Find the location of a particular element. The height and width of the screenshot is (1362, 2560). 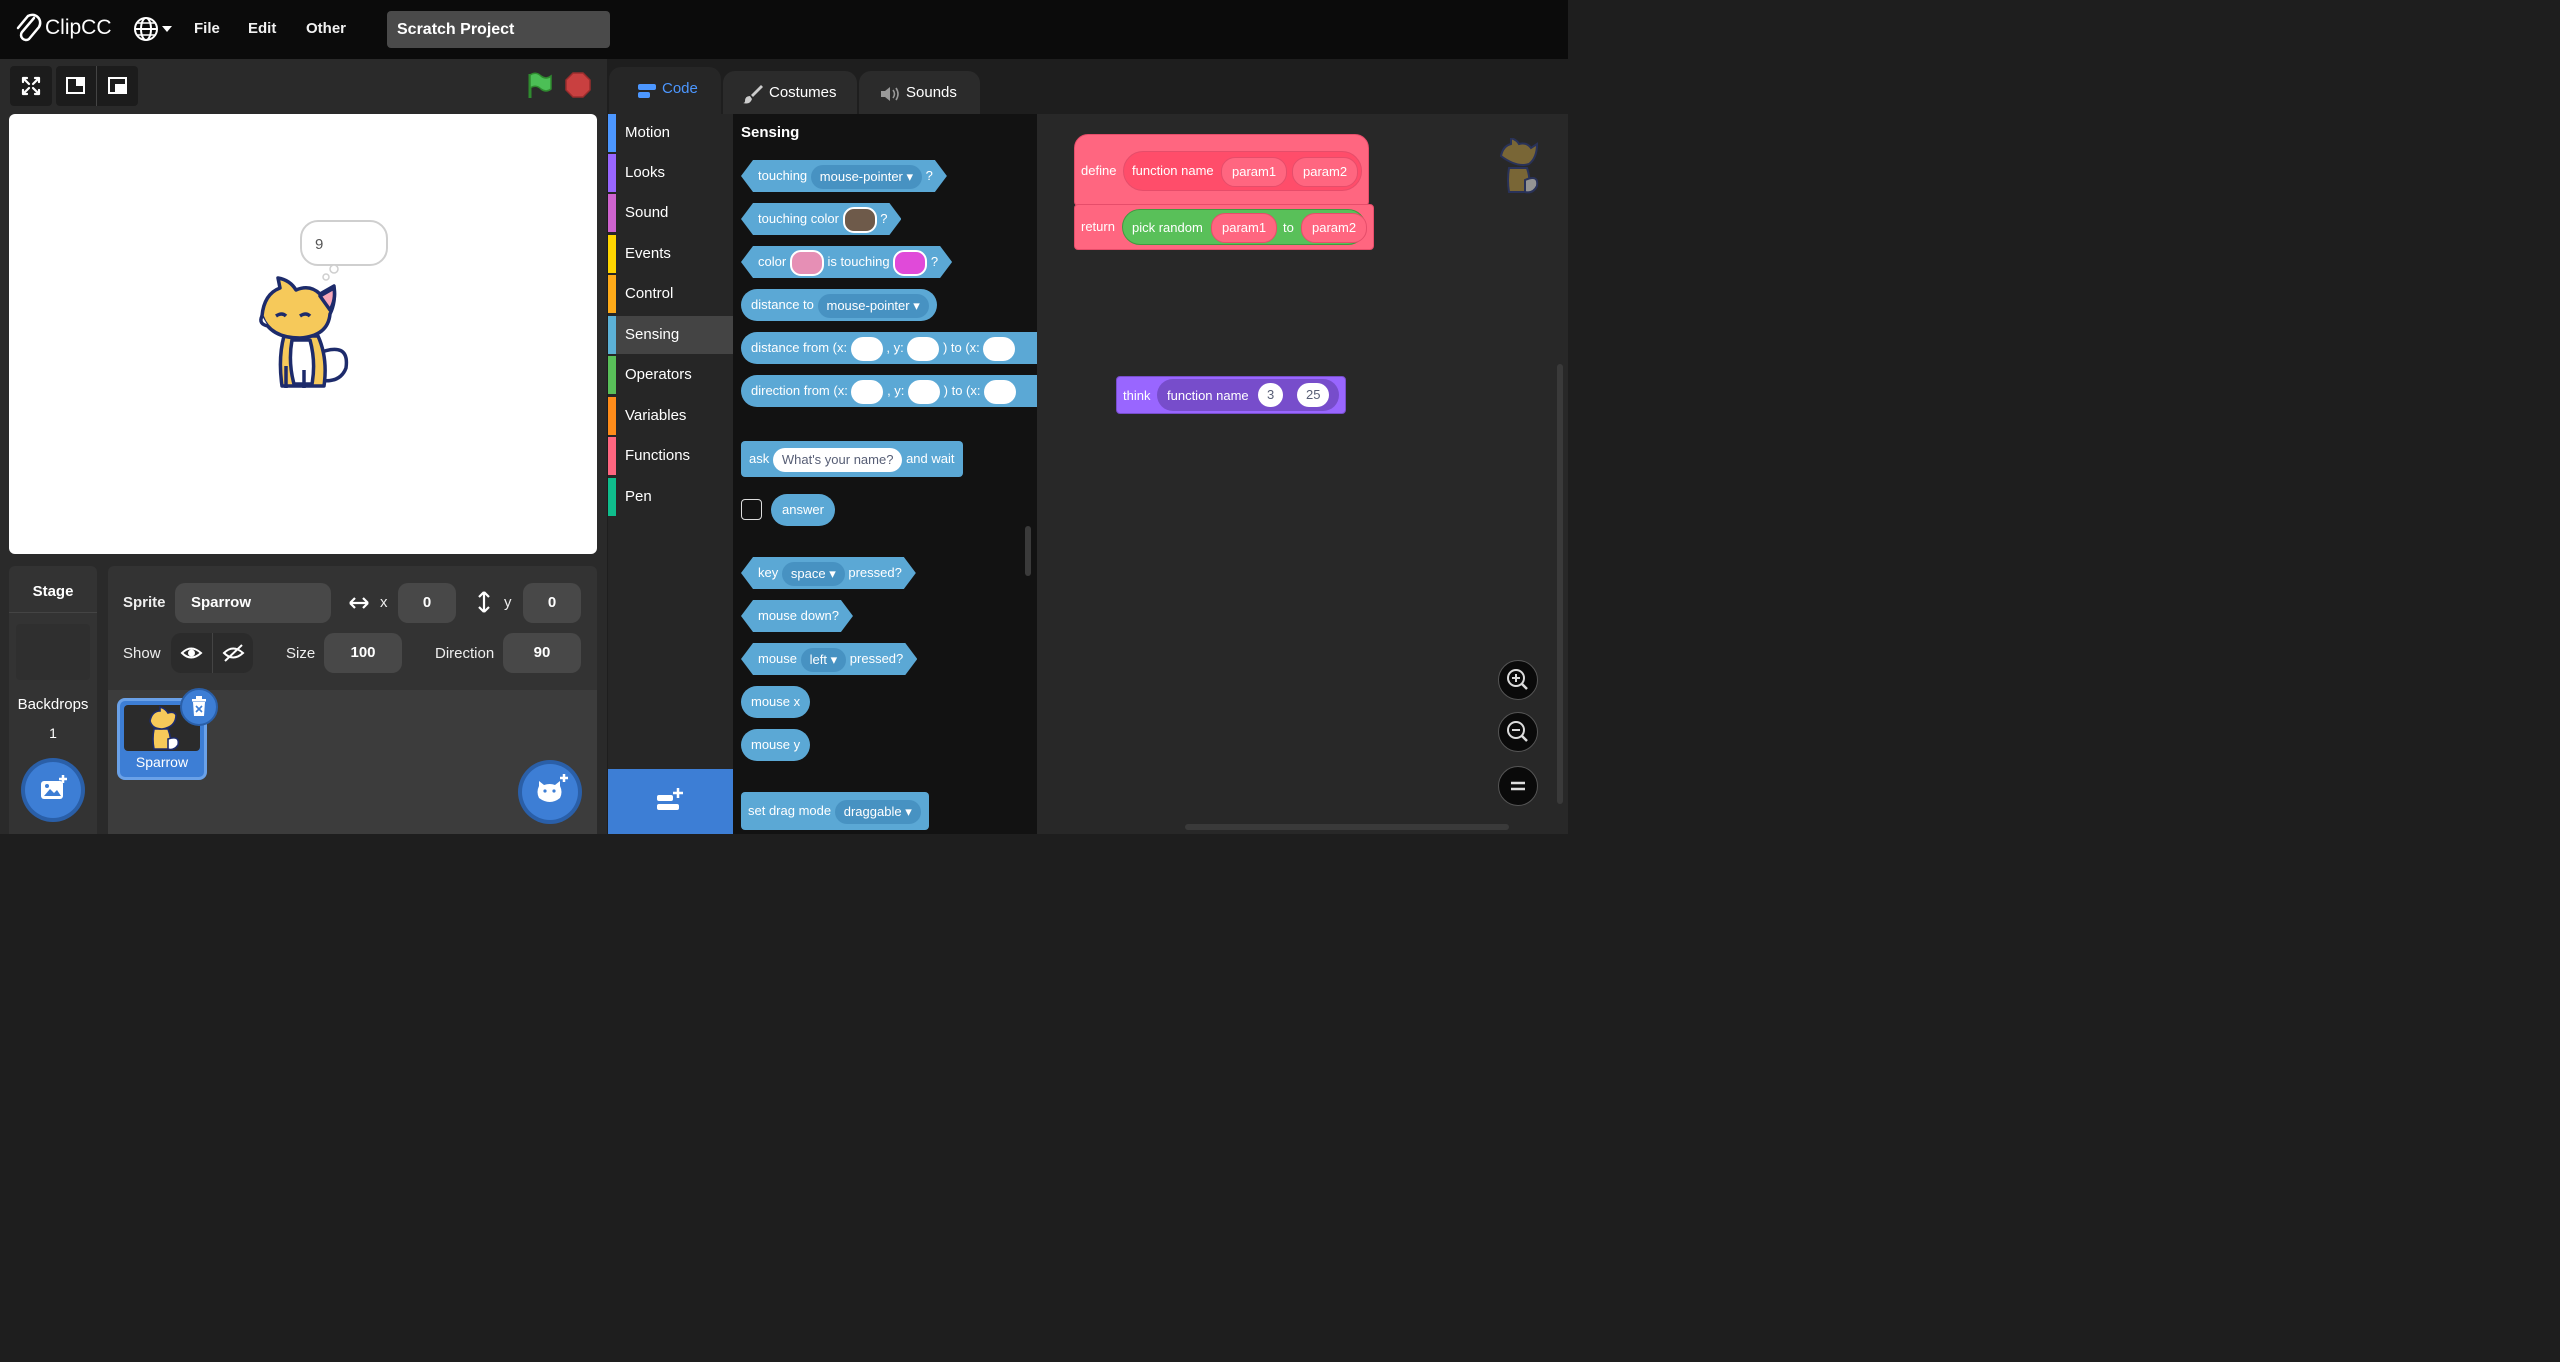

y-input: 0 is located at coordinates (552, 603).